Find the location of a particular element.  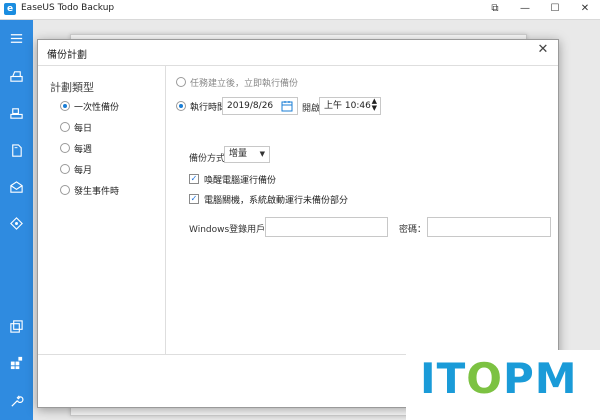

chevron-down-icon: ▼ is located at coordinates (262, 154).